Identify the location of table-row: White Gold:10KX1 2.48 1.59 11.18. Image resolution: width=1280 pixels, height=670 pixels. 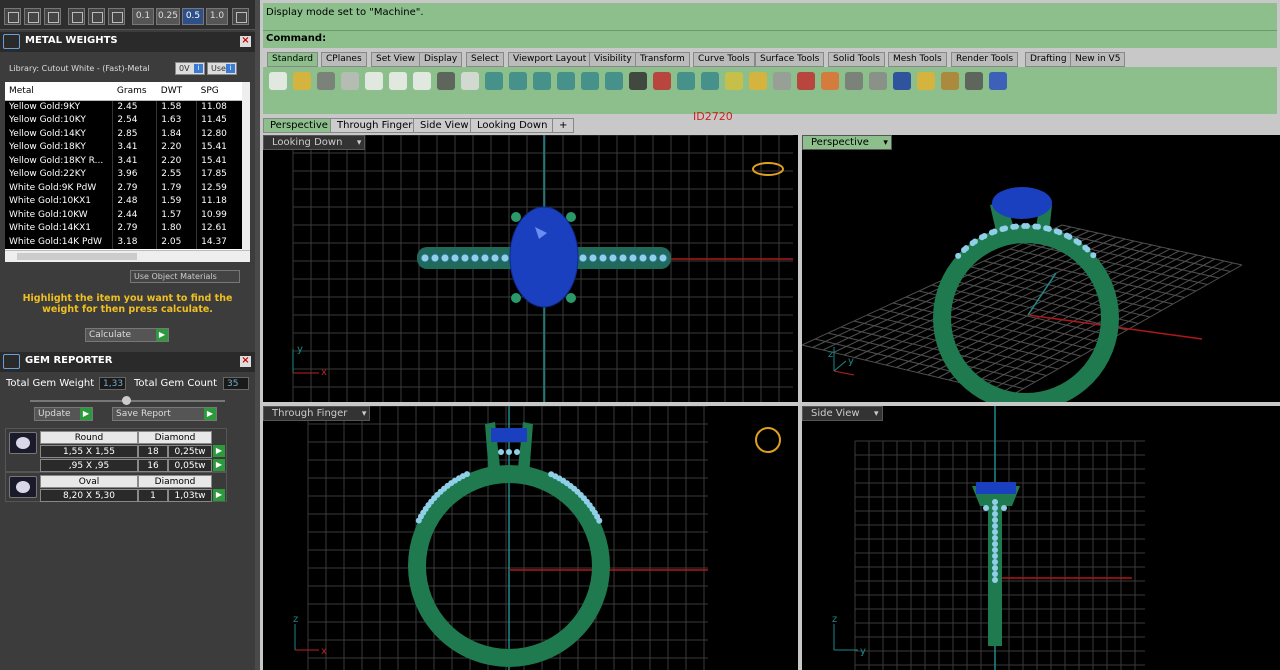
(124, 201).